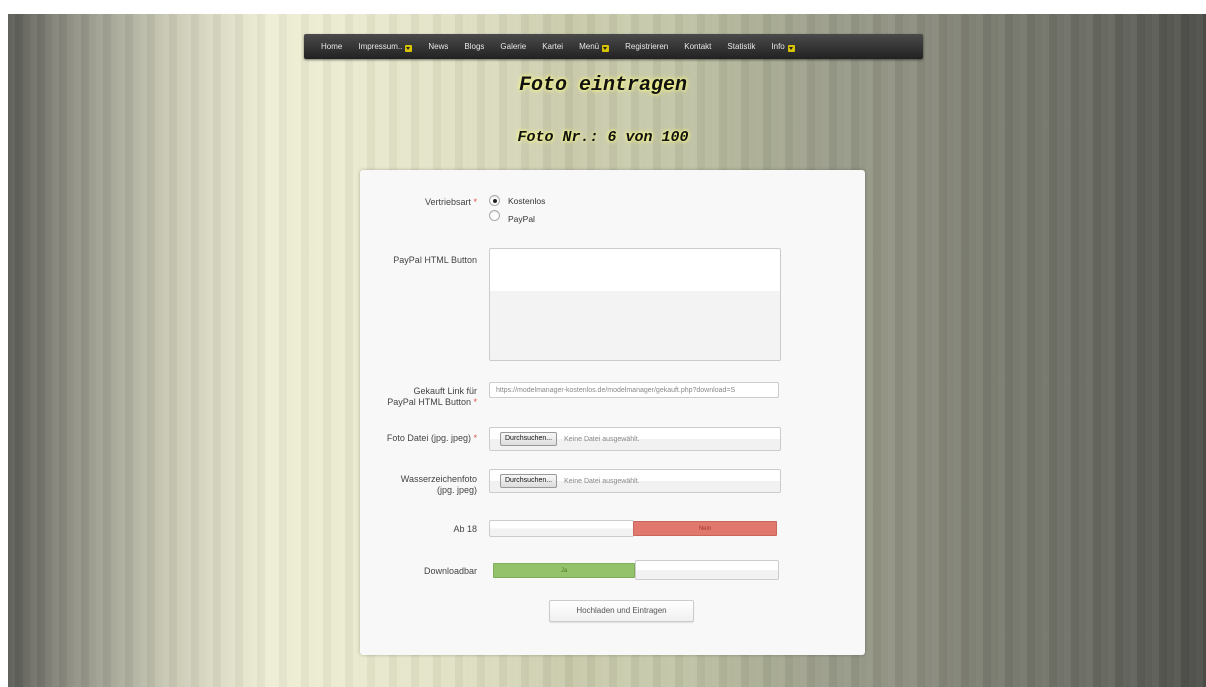  I want to click on toggle-state-on: Ja, so click(564, 570).